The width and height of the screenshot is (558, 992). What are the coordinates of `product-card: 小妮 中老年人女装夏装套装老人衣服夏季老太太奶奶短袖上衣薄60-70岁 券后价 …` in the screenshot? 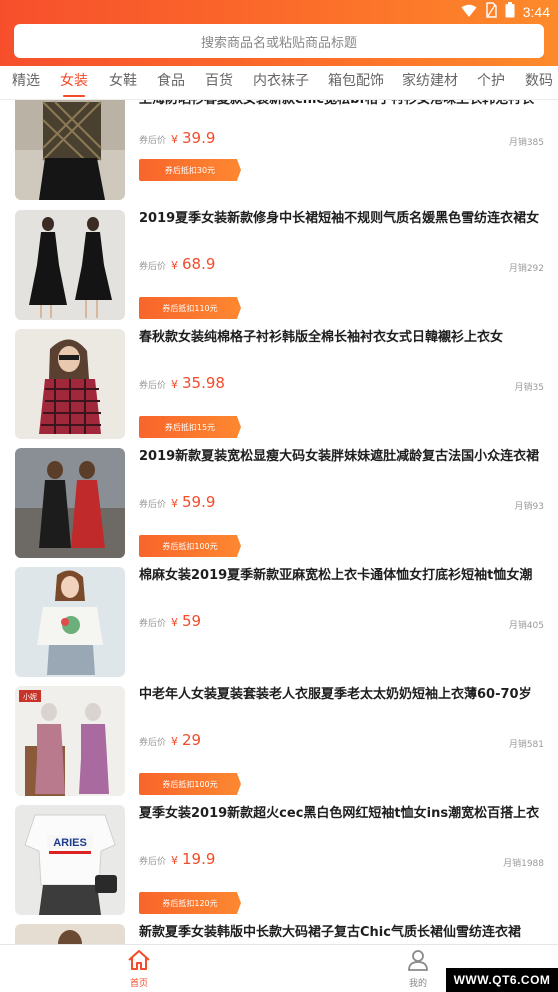 It's located at (279, 736).